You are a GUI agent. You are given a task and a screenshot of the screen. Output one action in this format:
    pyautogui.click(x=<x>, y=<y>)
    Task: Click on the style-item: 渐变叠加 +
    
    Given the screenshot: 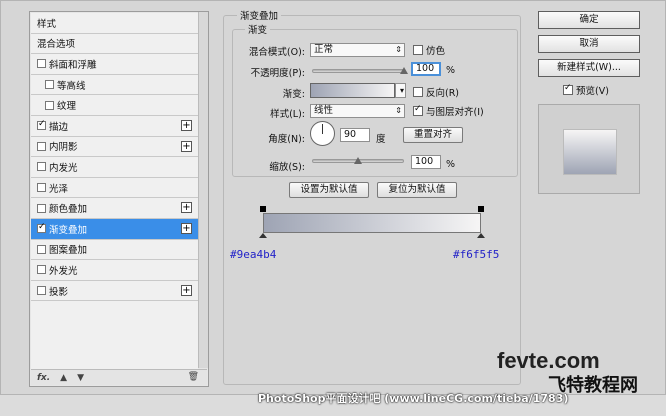 What is the action you would take?
    pyautogui.click(x=114, y=229)
    